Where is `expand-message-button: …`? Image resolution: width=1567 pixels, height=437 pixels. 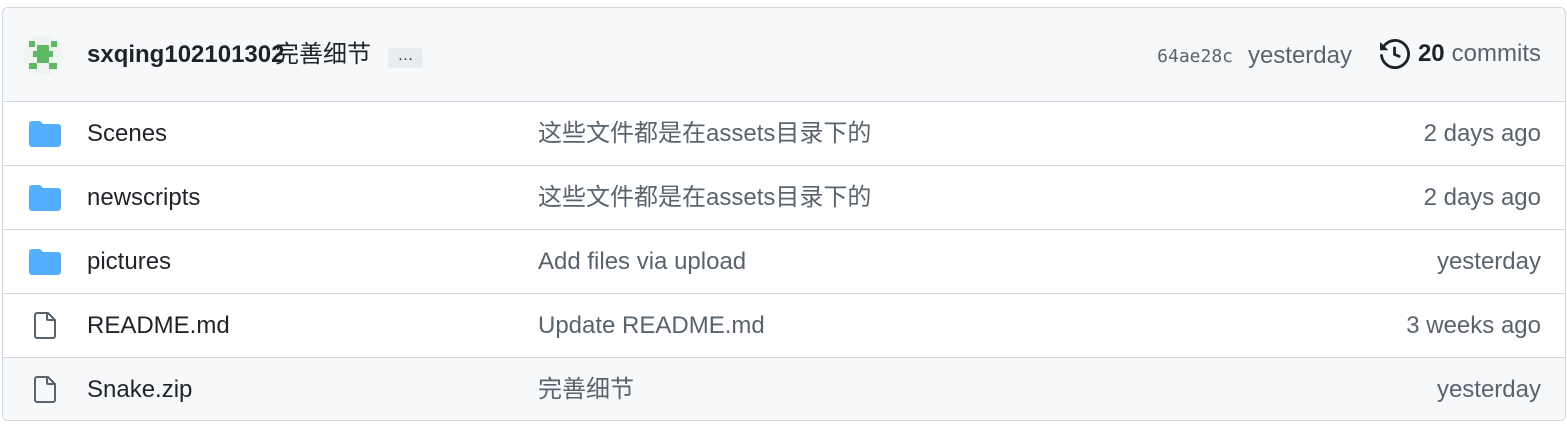
expand-message-button: … is located at coordinates (405, 58).